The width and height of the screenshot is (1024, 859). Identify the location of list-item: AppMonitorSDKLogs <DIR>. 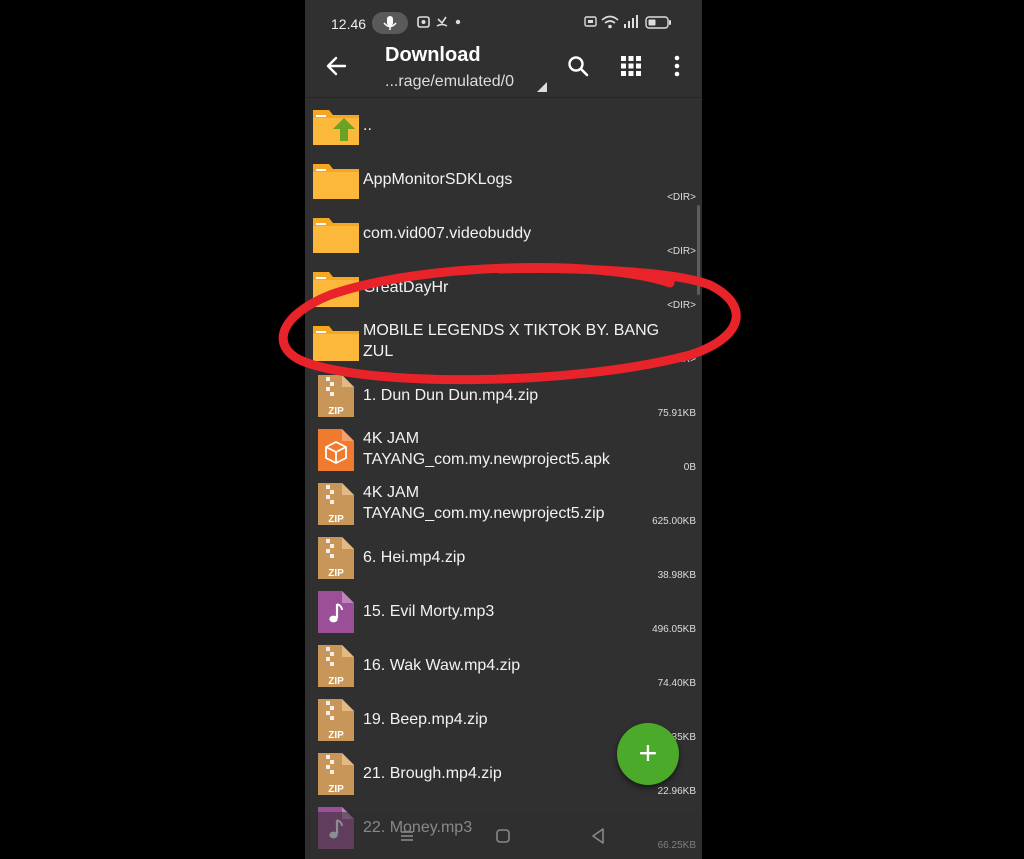
(503, 179).